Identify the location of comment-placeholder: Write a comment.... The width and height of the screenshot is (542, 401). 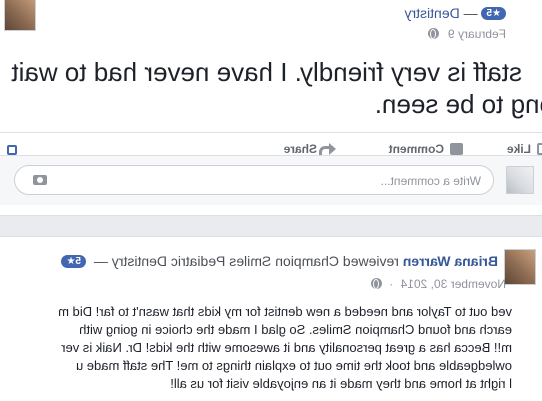
(430, 181).